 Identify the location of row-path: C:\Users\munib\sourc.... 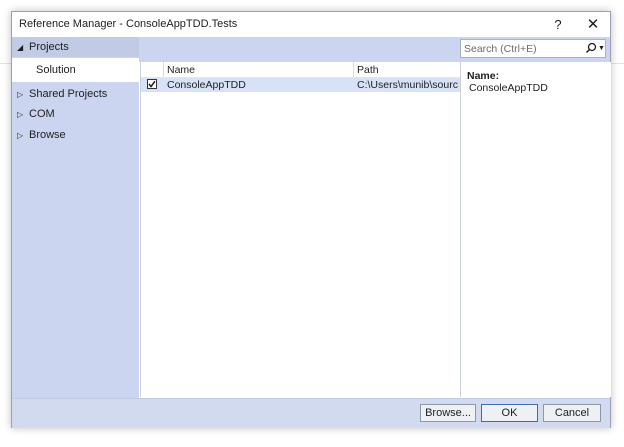
(407, 85).